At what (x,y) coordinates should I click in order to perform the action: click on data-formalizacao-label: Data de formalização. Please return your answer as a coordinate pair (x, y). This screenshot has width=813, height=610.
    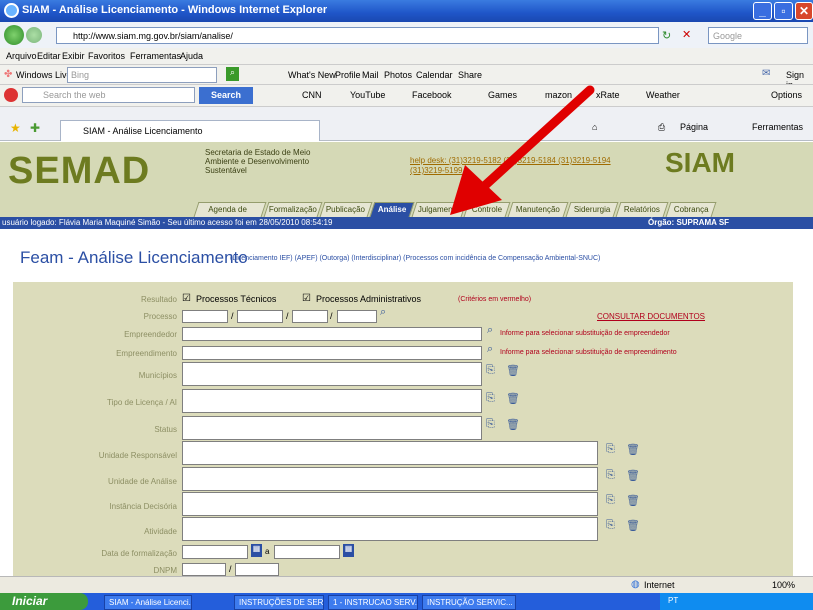
    Looking at the image, I should click on (139, 553).